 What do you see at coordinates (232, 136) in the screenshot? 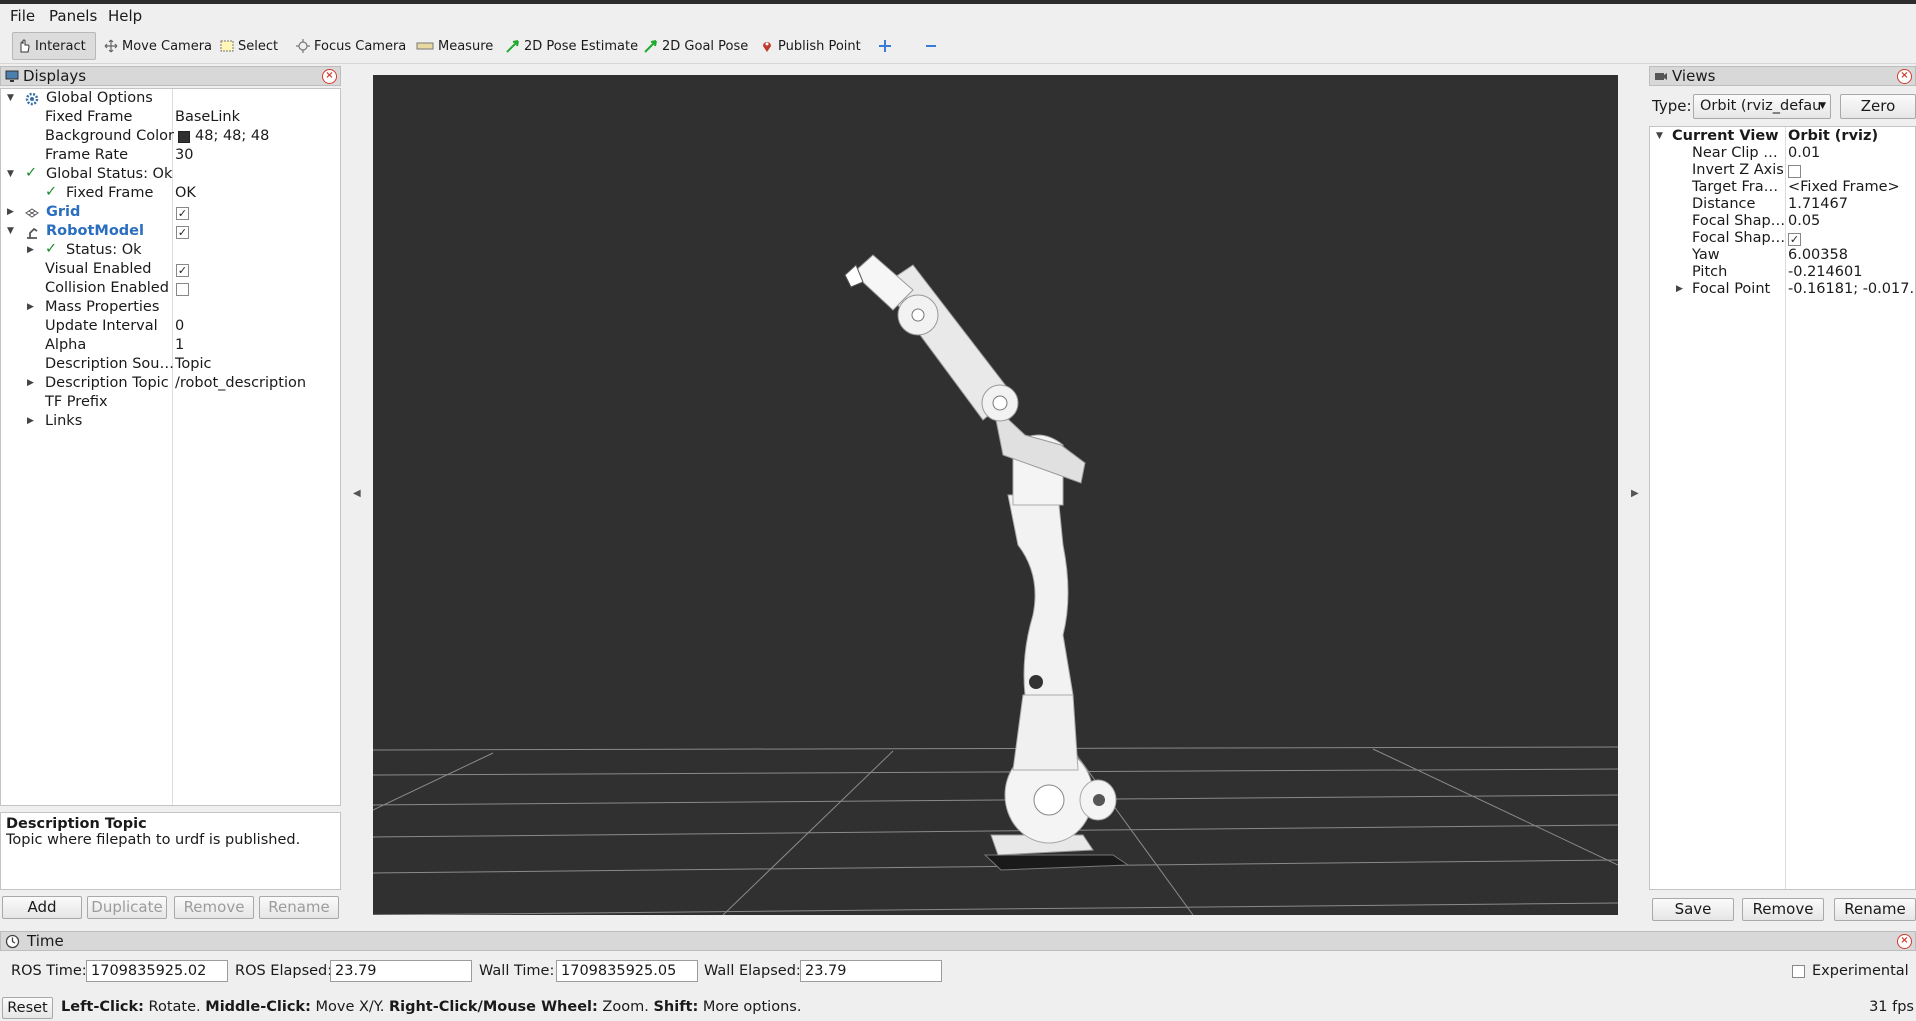
I see `tree-row-value: 48; 48; 48` at bounding box center [232, 136].